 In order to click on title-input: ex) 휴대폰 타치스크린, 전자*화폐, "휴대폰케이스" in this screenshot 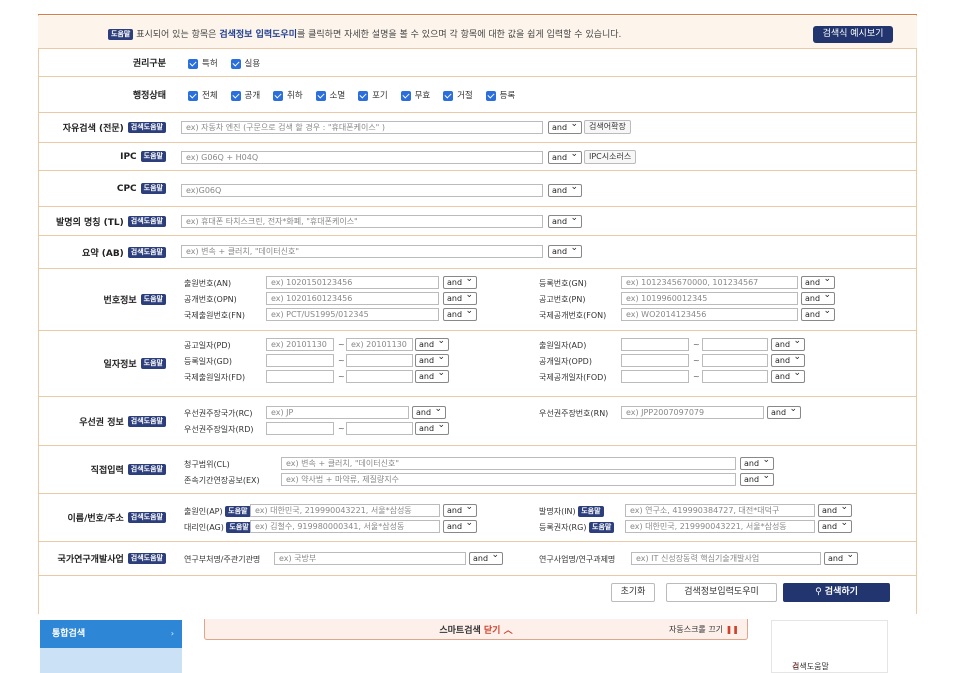, I will do `click(362, 221)`.